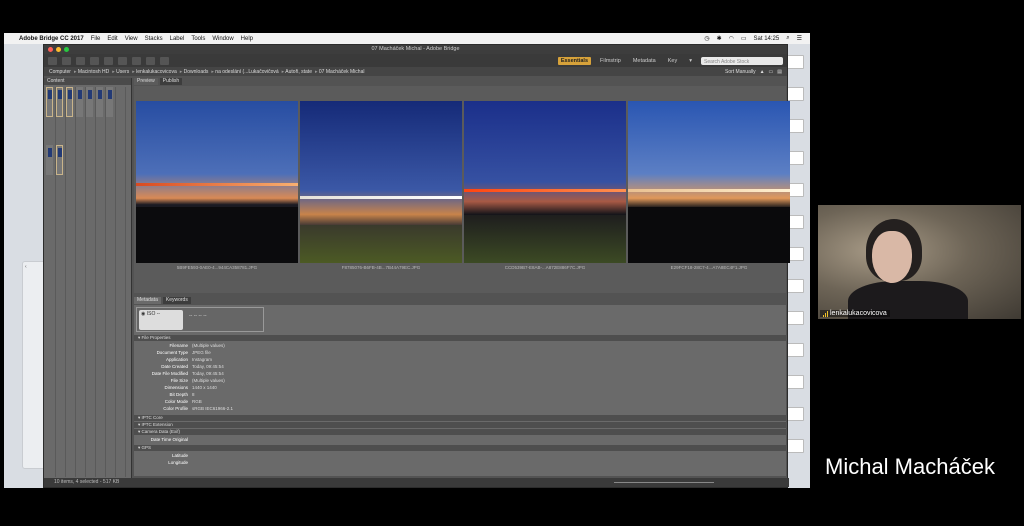 This screenshot has width=1024, height=526. Describe the element at coordinates (171, 81) in the screenshot. I see `tab-publish: Publish` at that location.